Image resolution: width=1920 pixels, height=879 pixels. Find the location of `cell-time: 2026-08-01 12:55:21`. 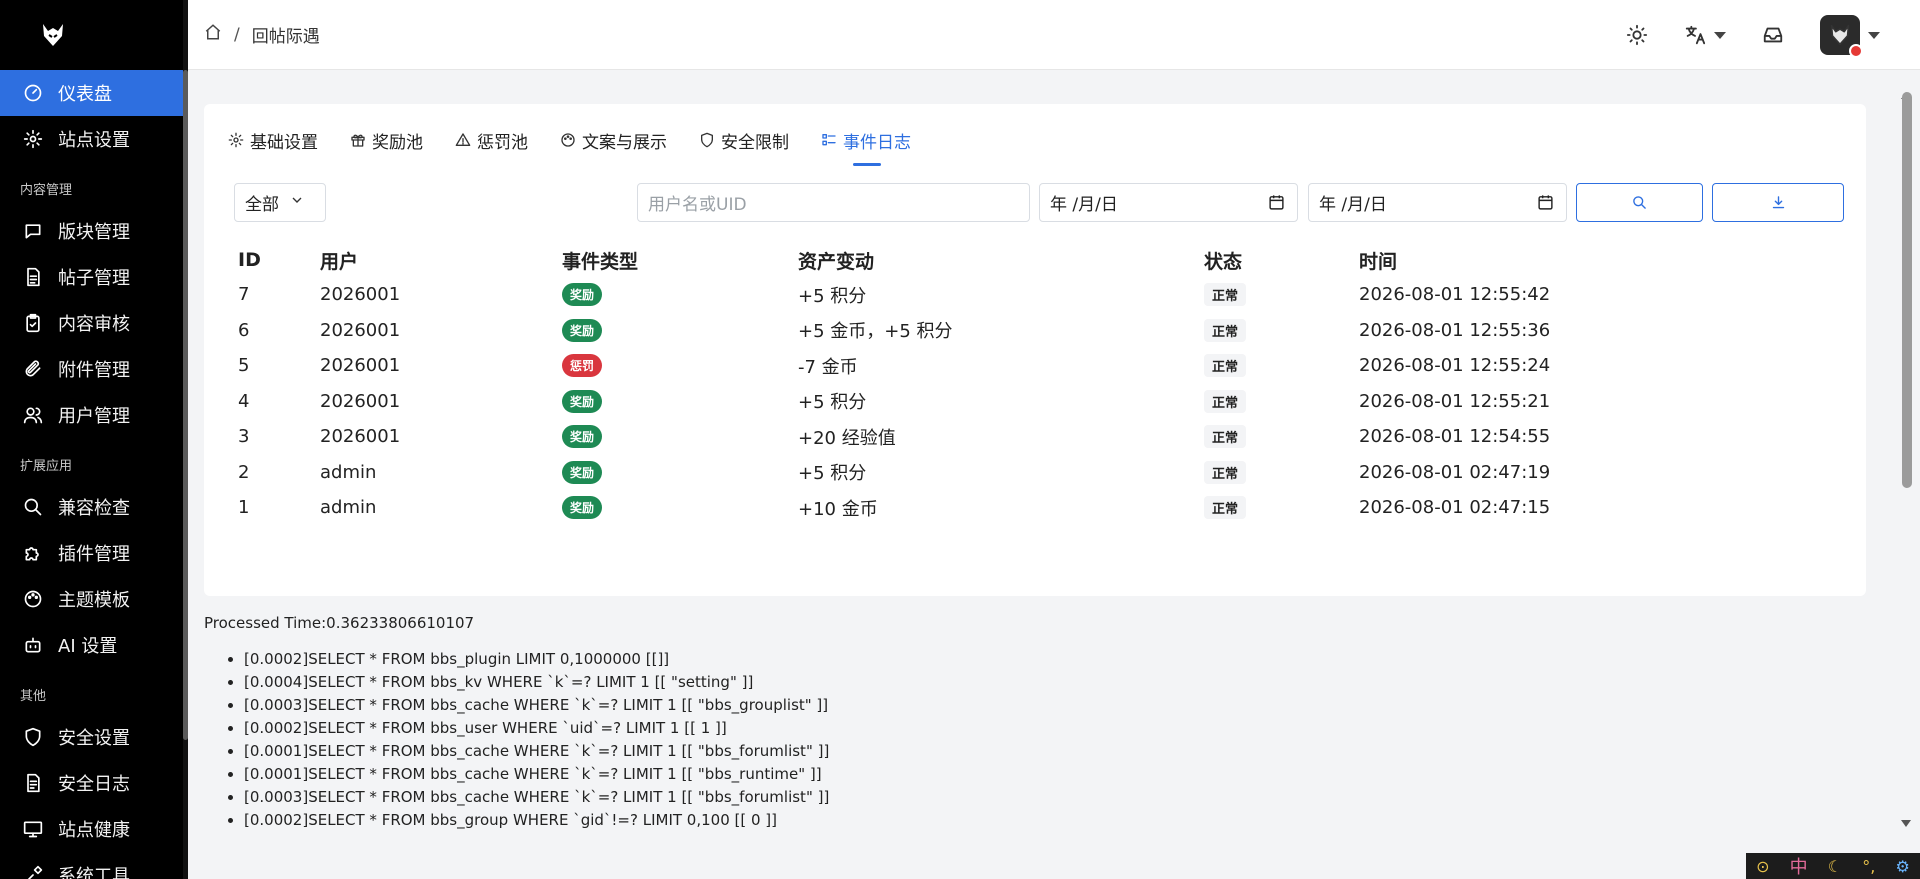

cell-time: 2026-08-01 12:55:21 is located at coordinates (1455, 401).